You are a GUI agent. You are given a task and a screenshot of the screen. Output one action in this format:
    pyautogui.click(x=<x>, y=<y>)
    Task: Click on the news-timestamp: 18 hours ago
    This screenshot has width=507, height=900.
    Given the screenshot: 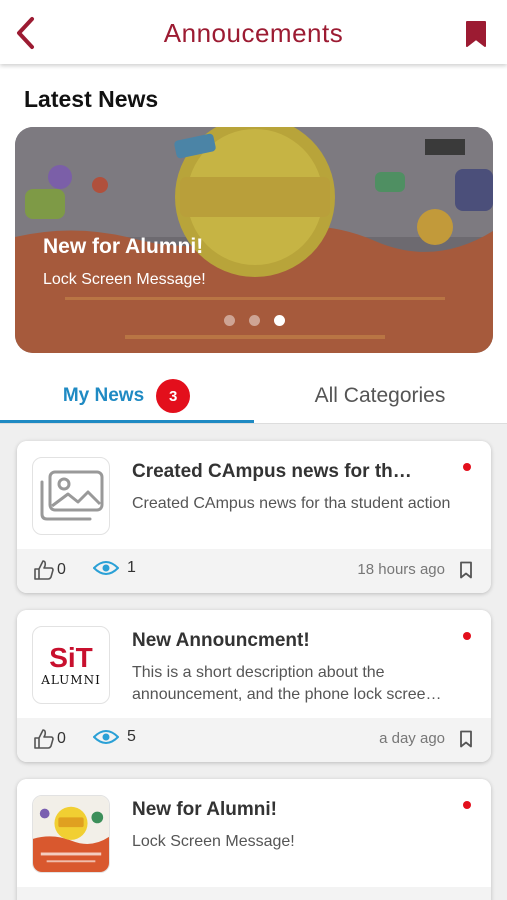 What is the action you would take?
    pyautogui.click(x=401, y=569)
    